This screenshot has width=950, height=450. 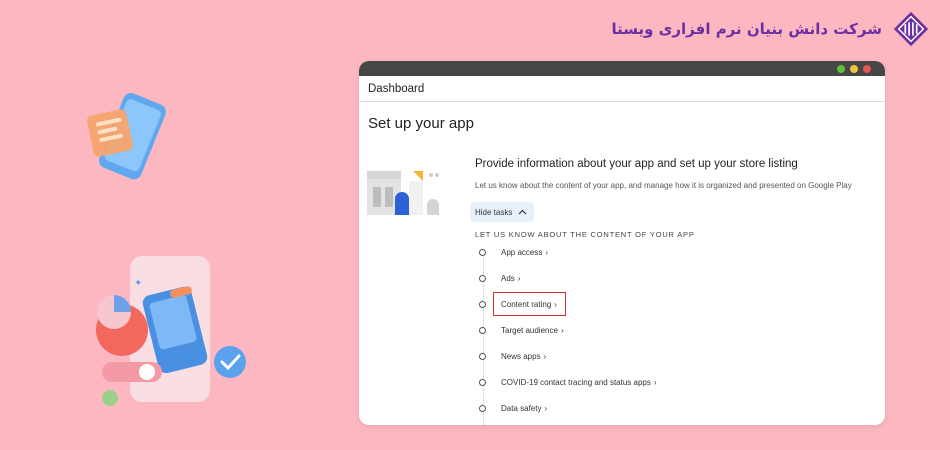 I want to click on dashboard-breadcrumb: Dashboard, so click(x=622, y=89).